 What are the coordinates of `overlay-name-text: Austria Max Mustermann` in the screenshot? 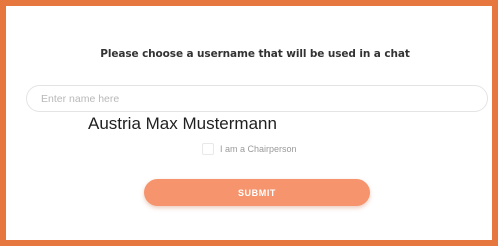 It's located at (182, 123).